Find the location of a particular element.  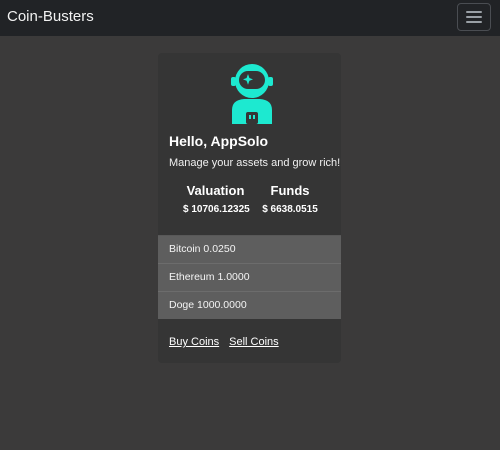

valuation-label: Valuation is located at coordinates (215, 190).